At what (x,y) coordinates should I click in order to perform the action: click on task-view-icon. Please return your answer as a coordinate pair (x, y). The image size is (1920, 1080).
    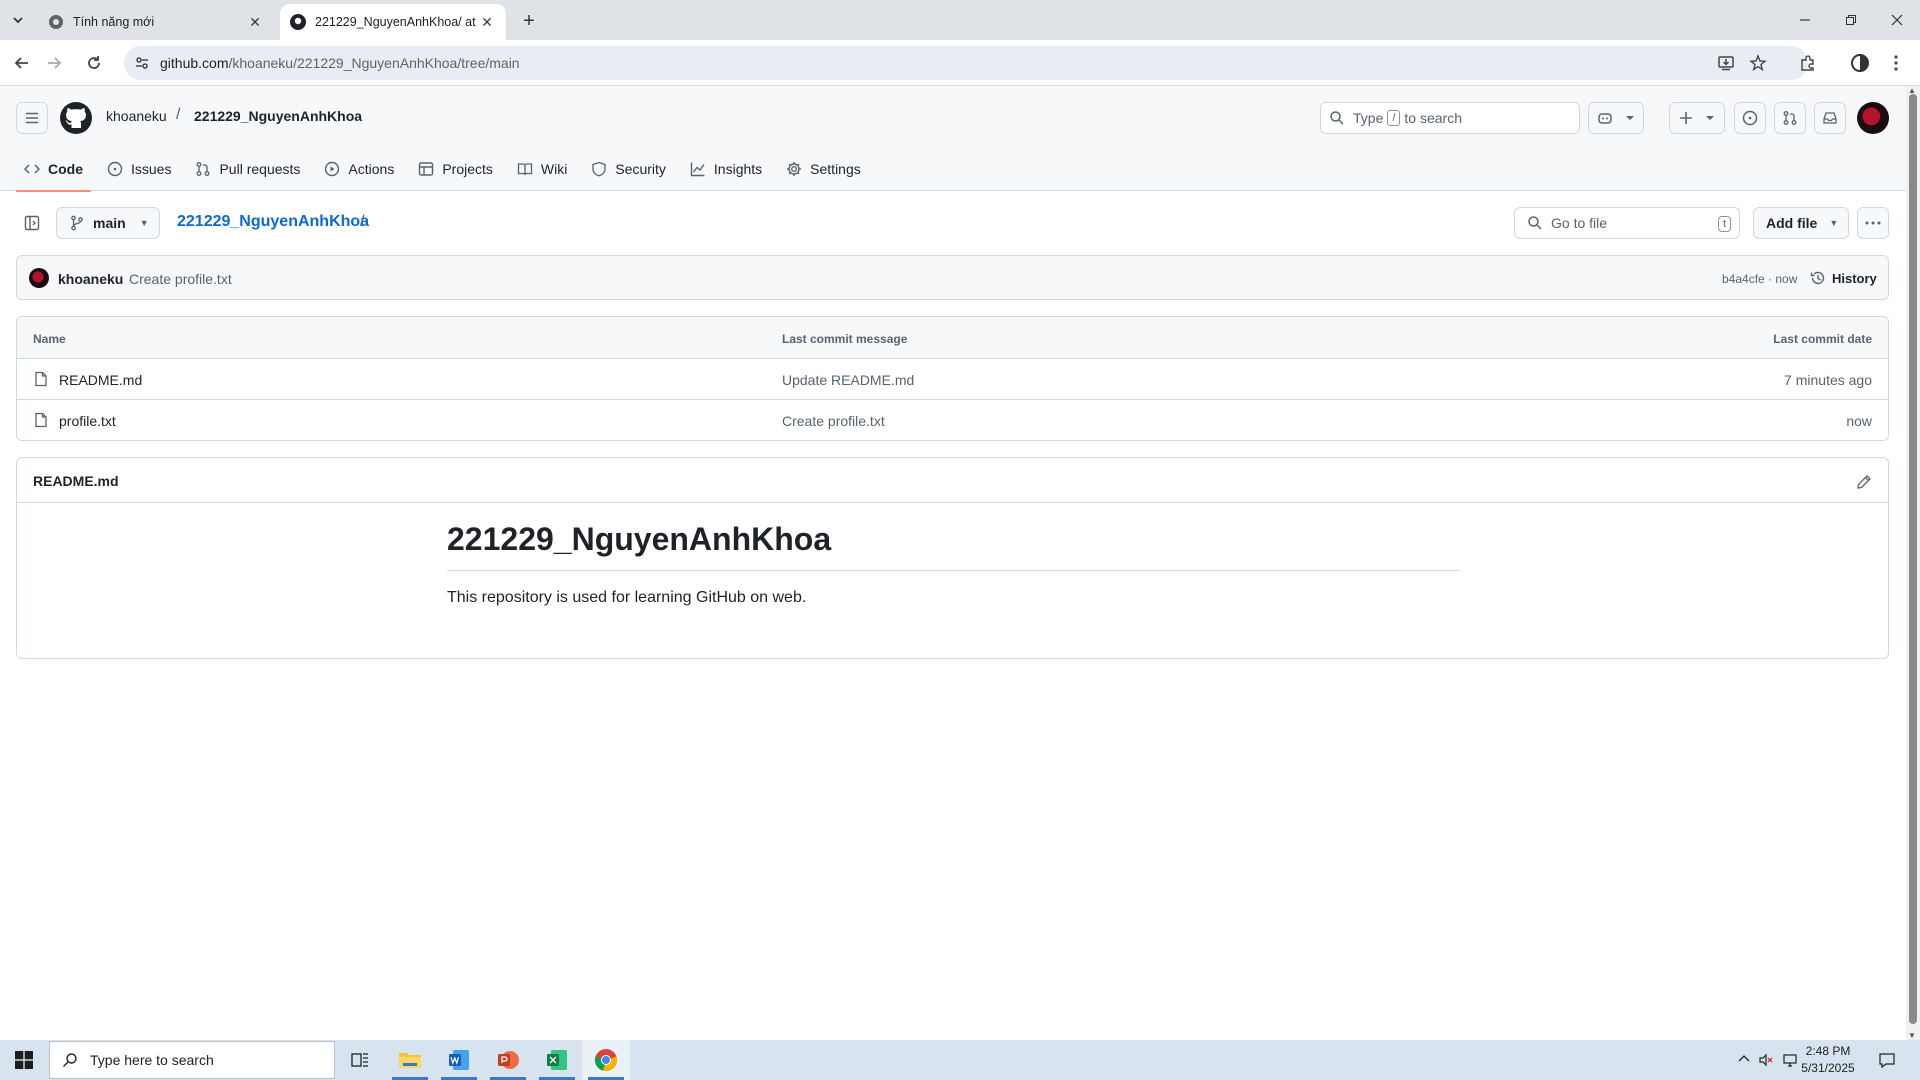
    Looking at the image, I should click on (359, 1060).